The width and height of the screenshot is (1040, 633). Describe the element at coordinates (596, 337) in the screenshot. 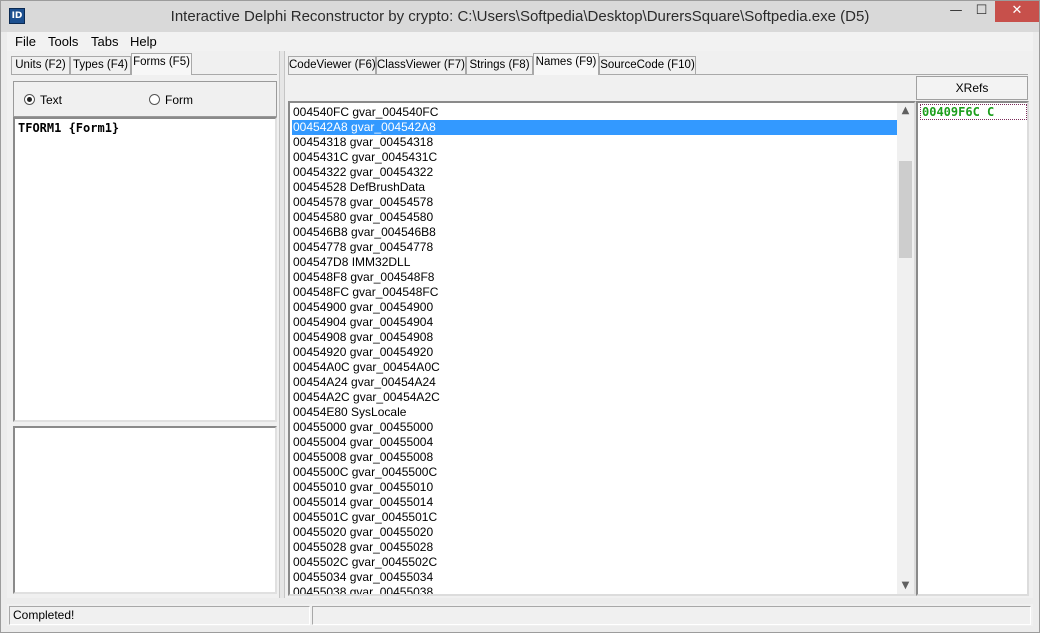

I see `names-list-item: 00454908 gvar_00454908` at that location.